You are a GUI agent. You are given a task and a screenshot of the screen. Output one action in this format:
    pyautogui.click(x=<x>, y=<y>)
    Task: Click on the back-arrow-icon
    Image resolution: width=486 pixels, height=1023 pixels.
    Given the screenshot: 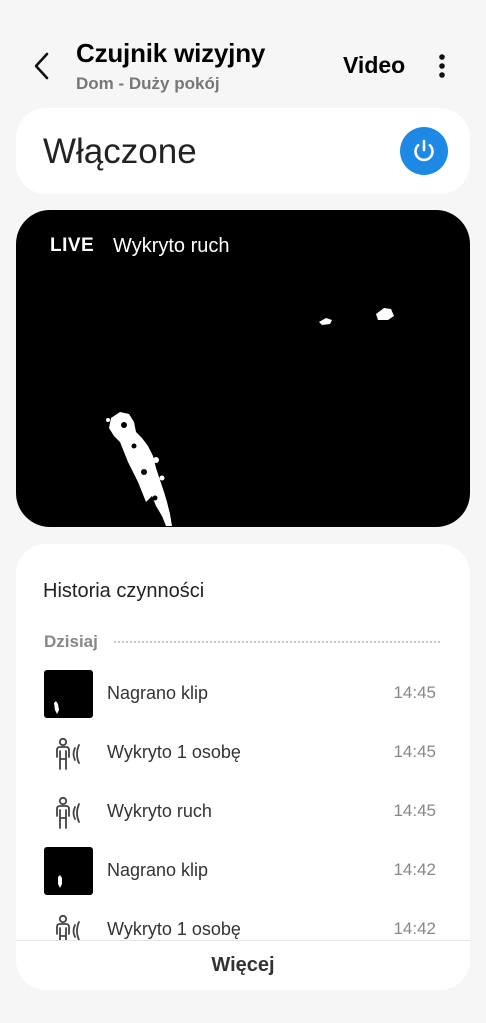 What is the action you would take?
    pyautogui.click(x=41, y=66)
    